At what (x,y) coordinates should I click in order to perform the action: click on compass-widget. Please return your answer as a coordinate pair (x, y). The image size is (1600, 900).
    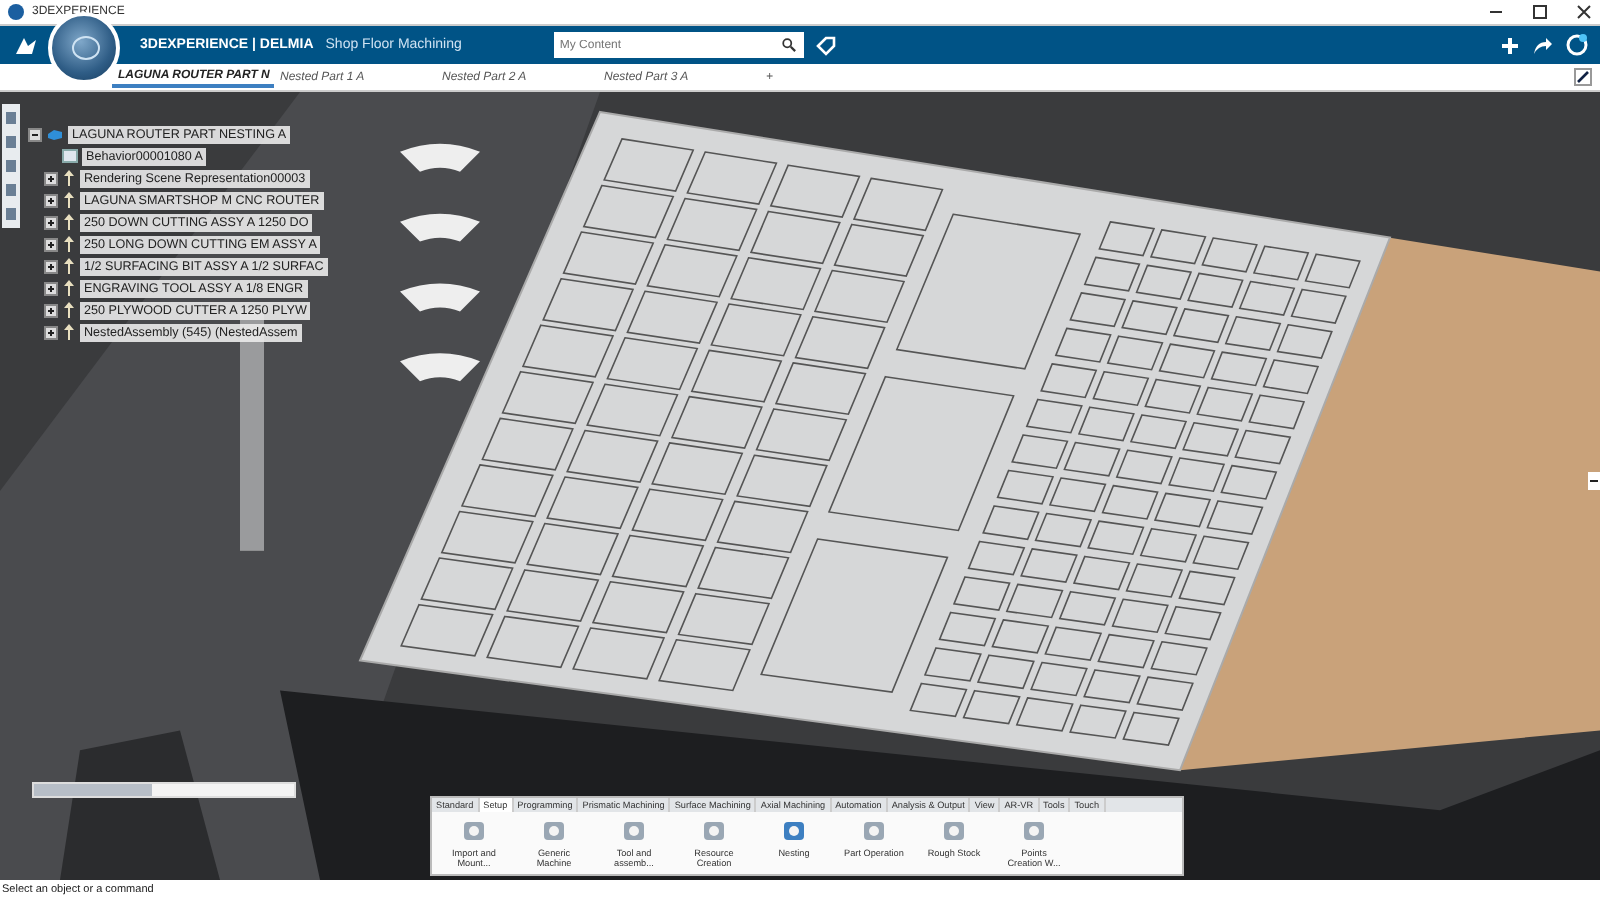
    Looking at the image, I should click on (84, 48).